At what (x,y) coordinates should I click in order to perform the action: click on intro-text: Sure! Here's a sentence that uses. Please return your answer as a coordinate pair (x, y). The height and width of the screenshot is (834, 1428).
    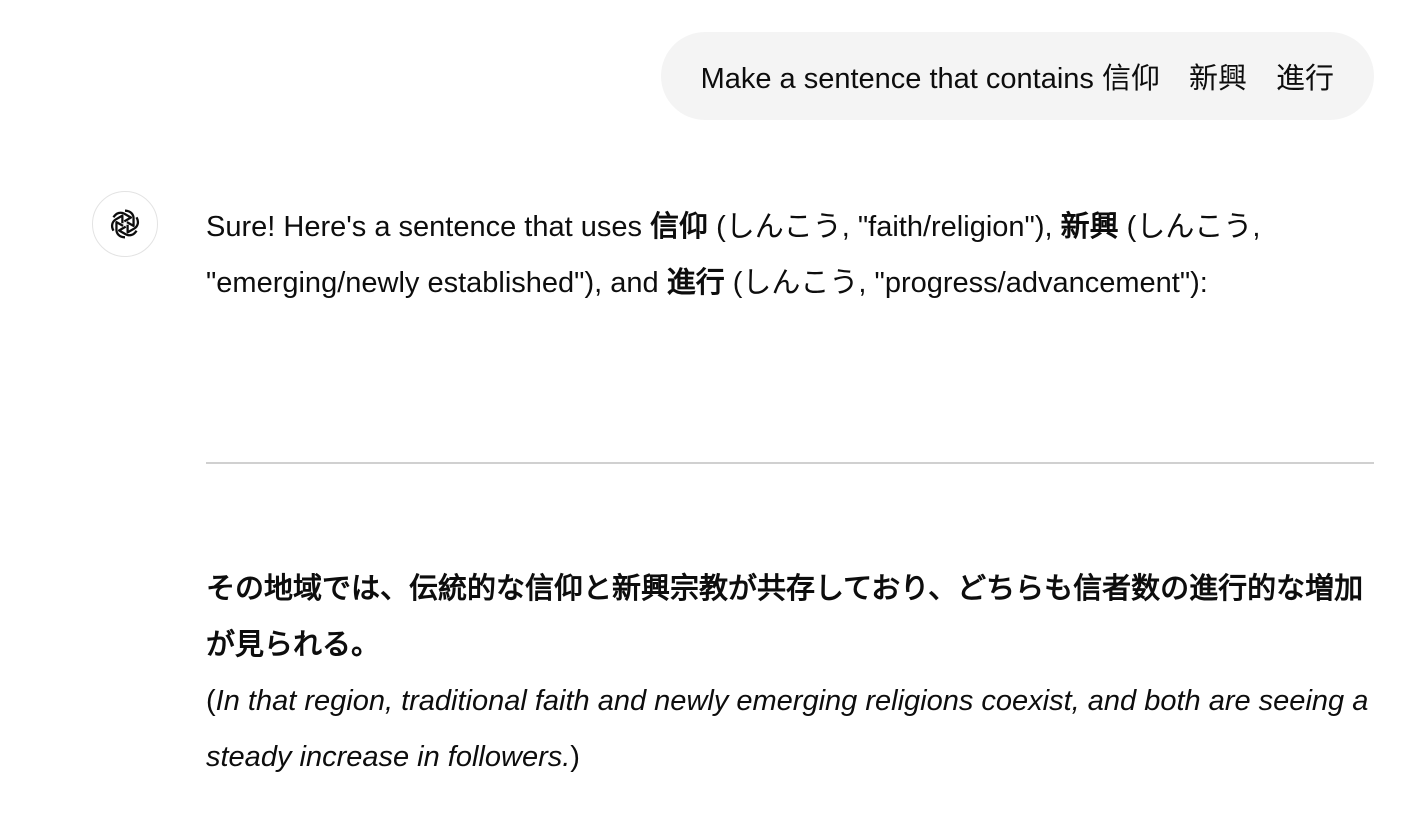
    Looking at the image, I should click on (428, 227).